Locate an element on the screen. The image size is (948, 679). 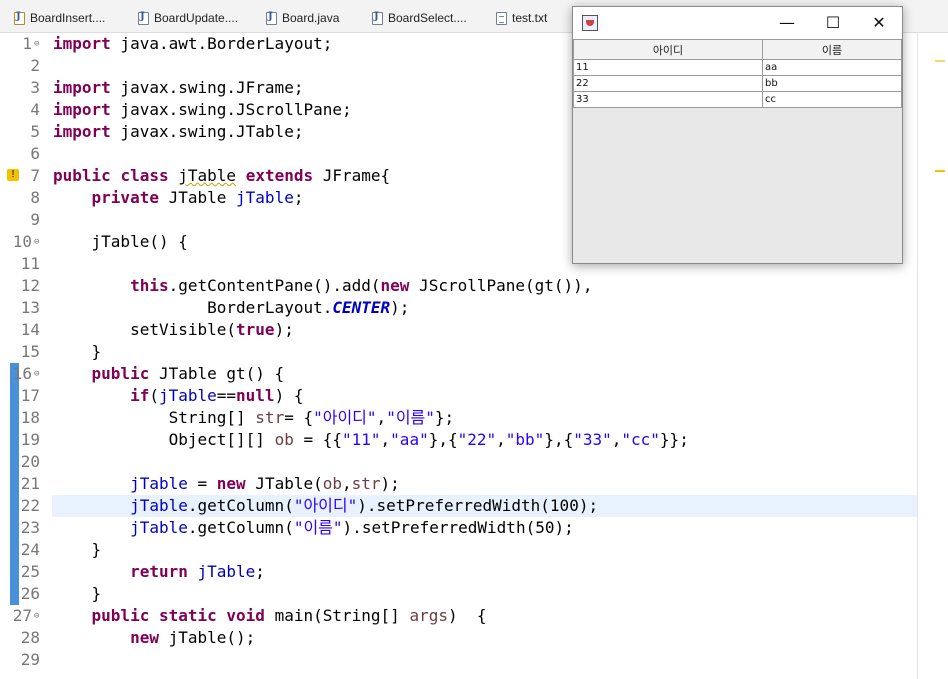
column-header-id: 아이디 is located at coordinates (668, 49).